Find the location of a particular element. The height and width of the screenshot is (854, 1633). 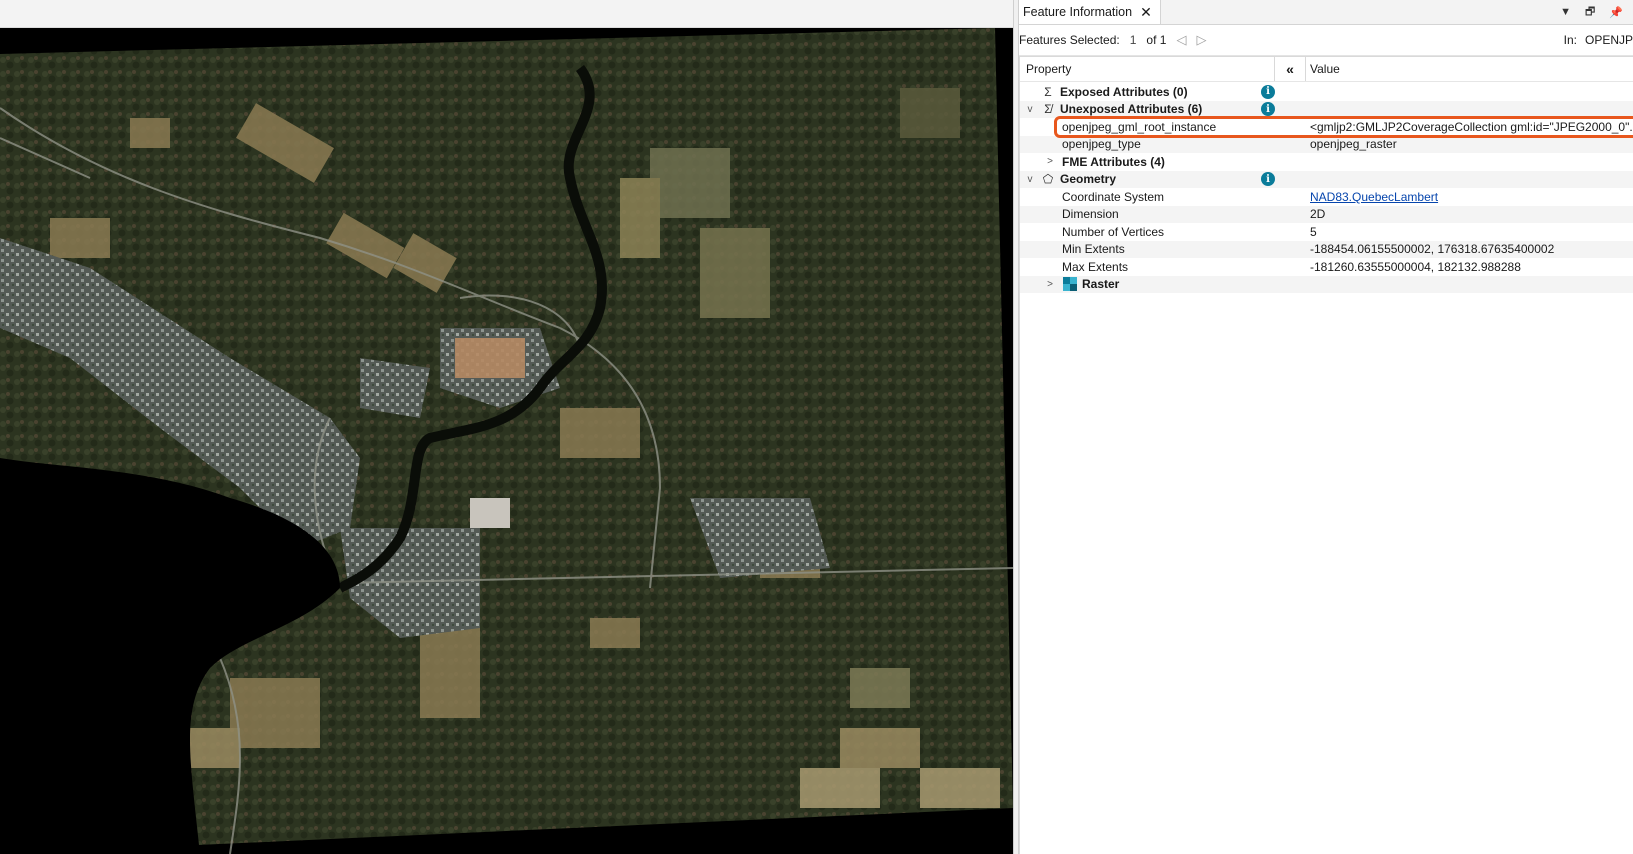

column-header-value: Value is located at coordinates (1325, 69).